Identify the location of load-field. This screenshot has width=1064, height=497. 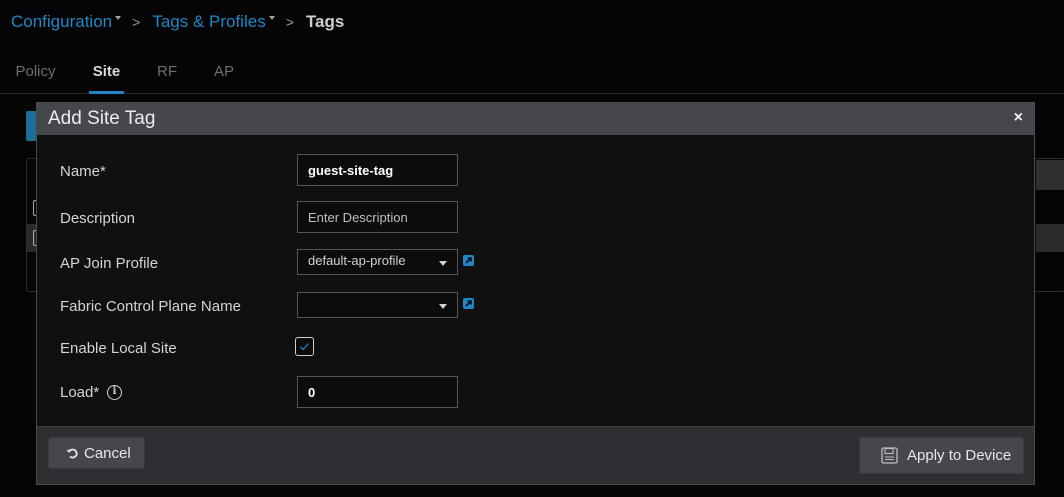
(377, 392).